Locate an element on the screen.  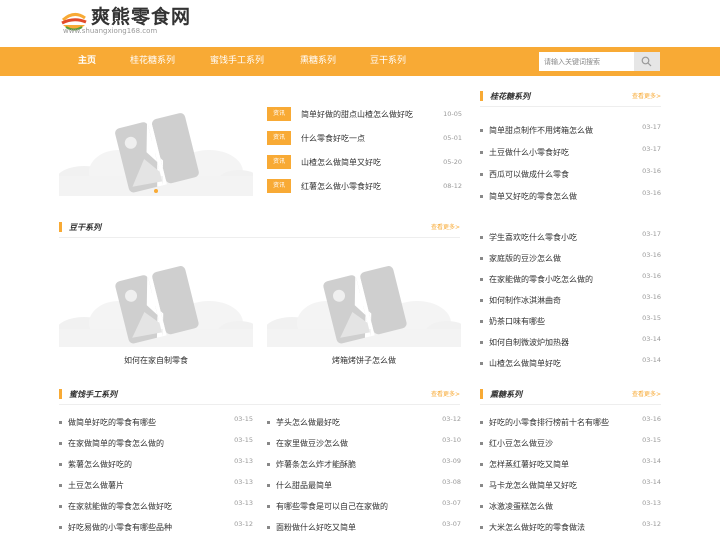
nav-item-guihua: 桂花糖系列 is located at coordinates (152, 61).